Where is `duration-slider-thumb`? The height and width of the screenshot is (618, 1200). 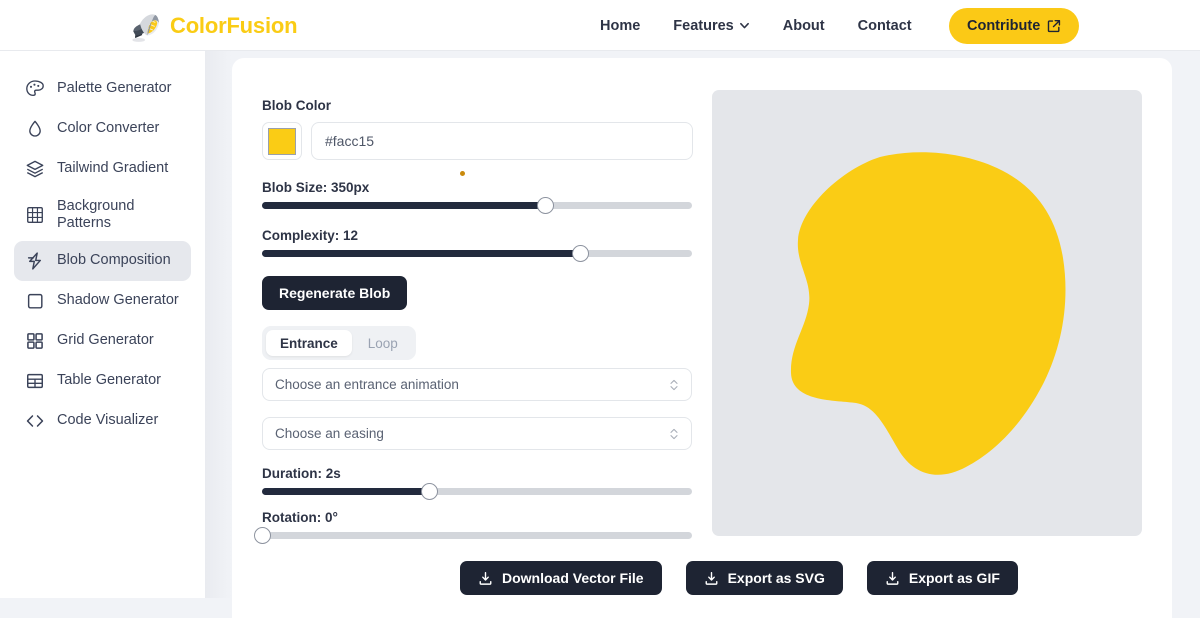
duration-slider-thumb is located at coordinates (430, 491).